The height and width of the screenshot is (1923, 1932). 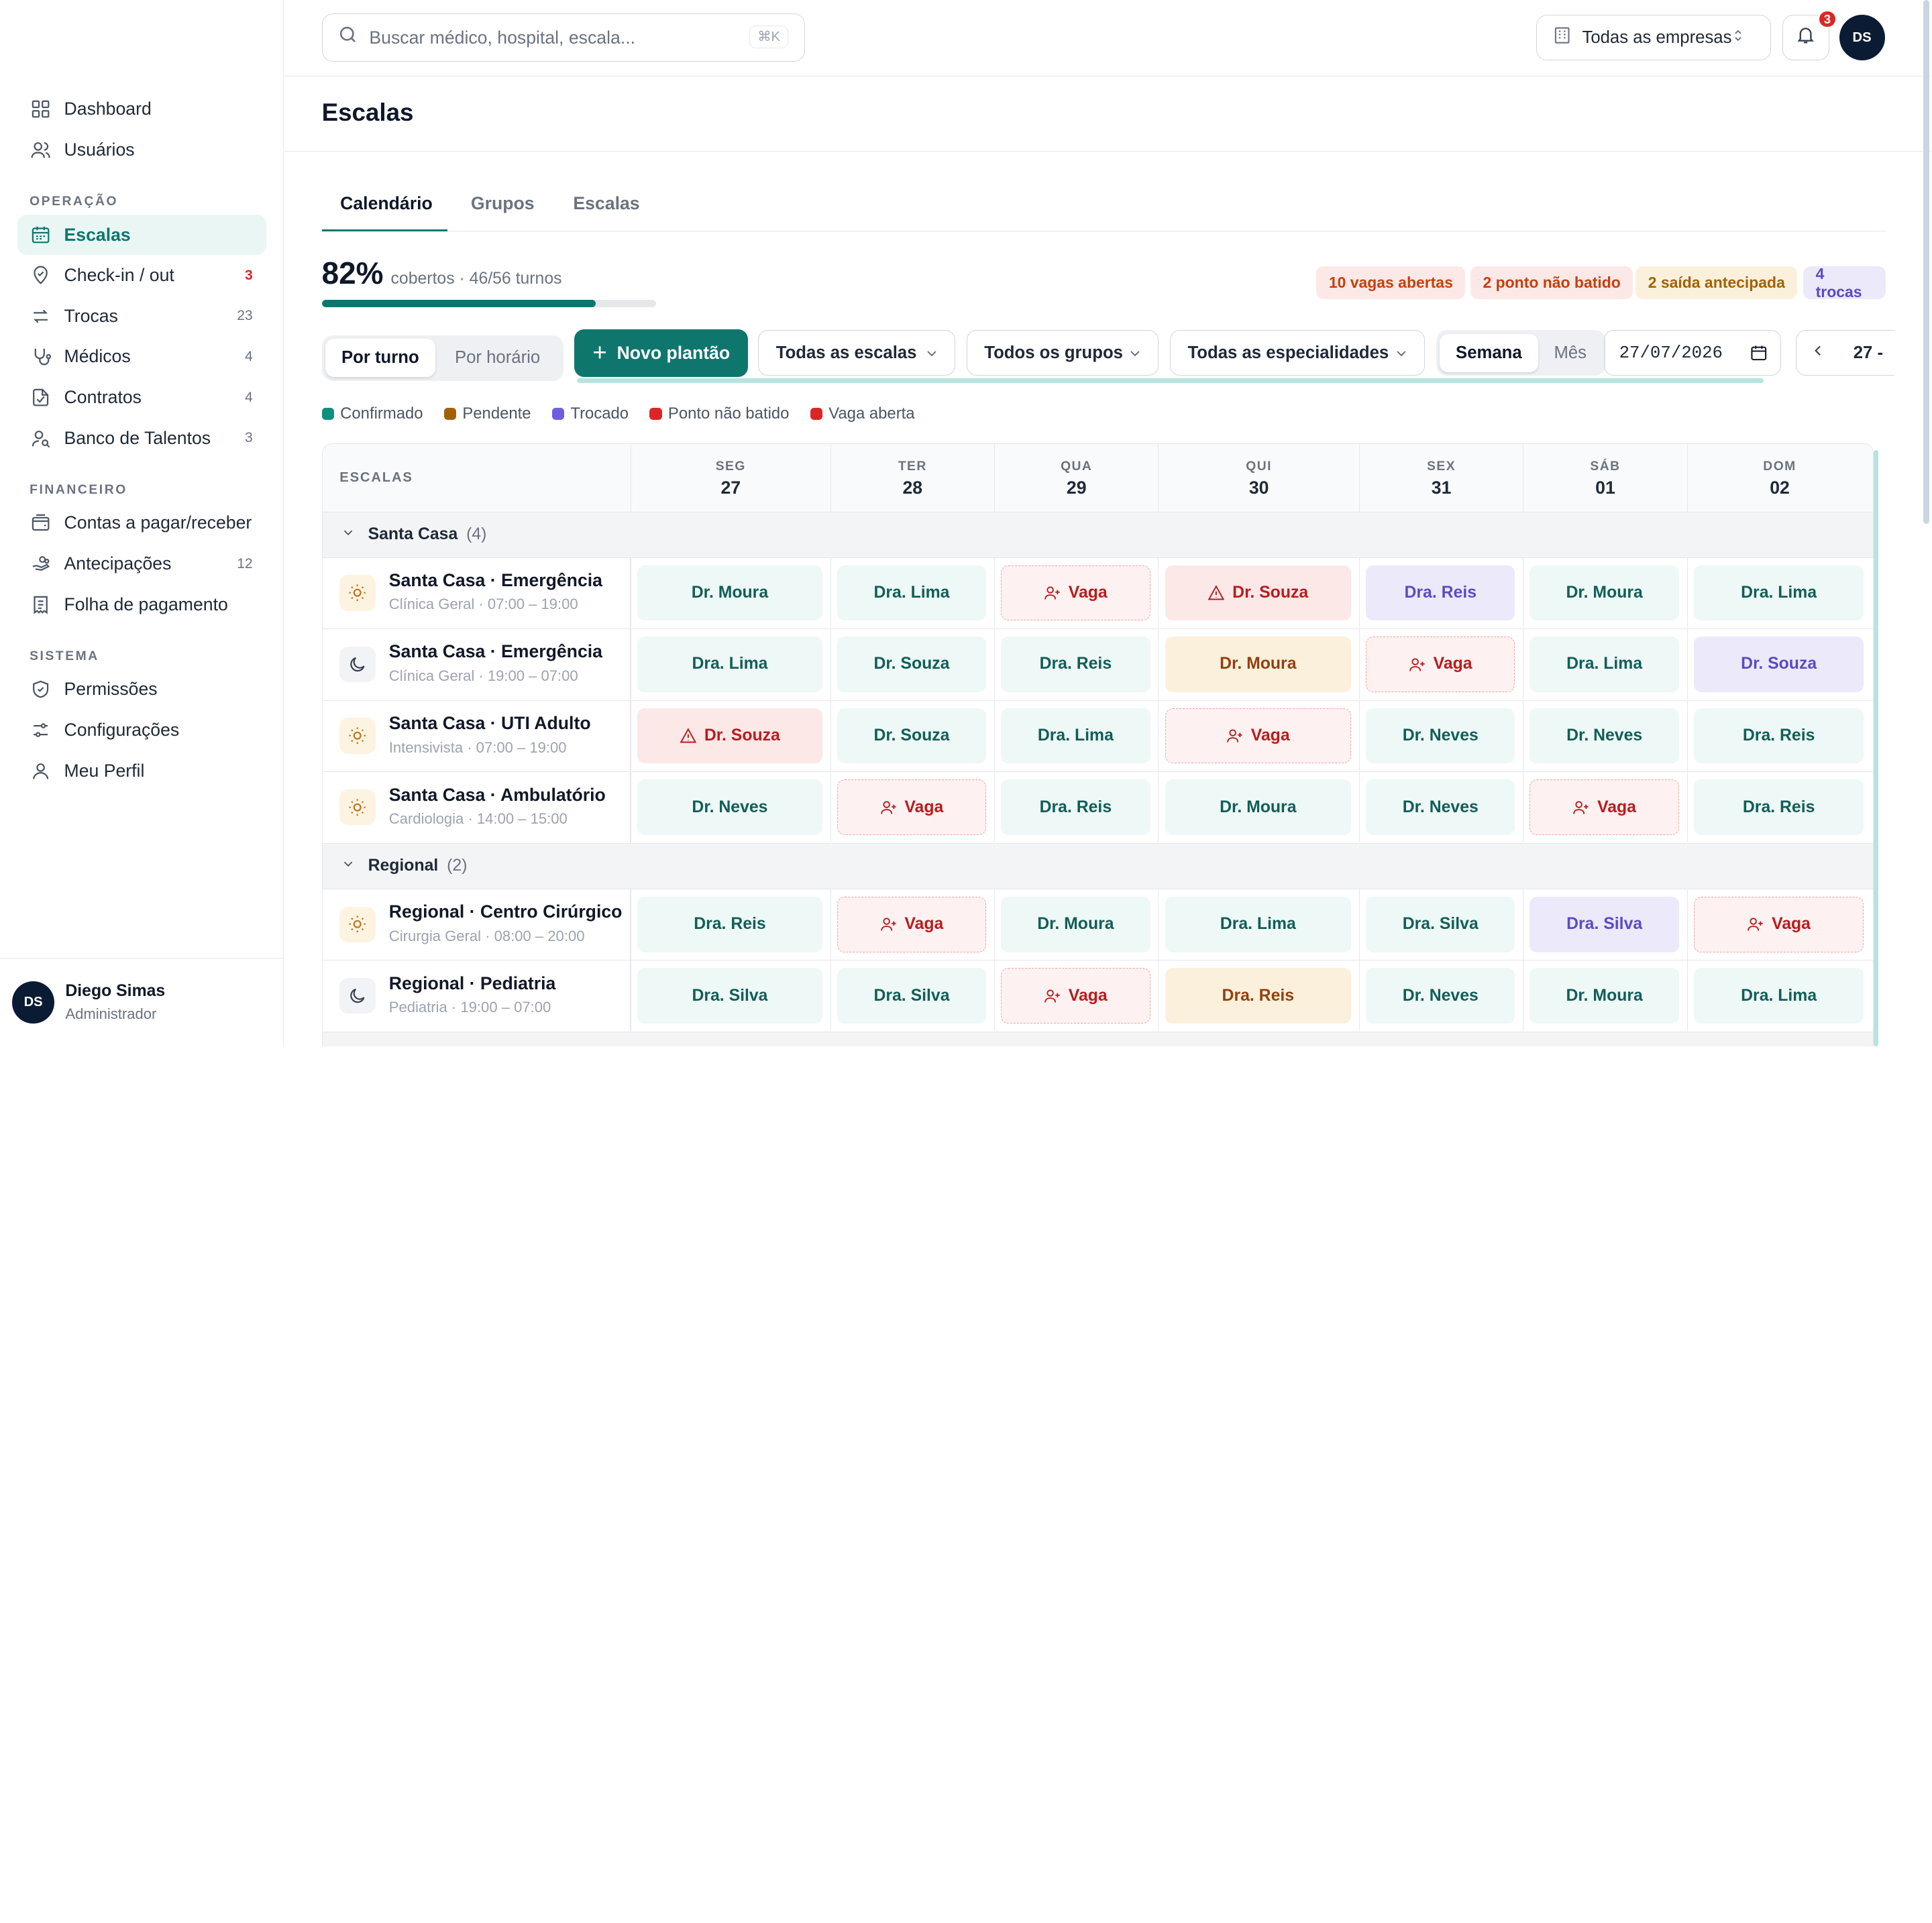 What do you see at coordinates (563, 37) in the screenshot?
I see `search-input: Buscar médico, hospital, escala... ⌘K` at bounding box center [563, 37].